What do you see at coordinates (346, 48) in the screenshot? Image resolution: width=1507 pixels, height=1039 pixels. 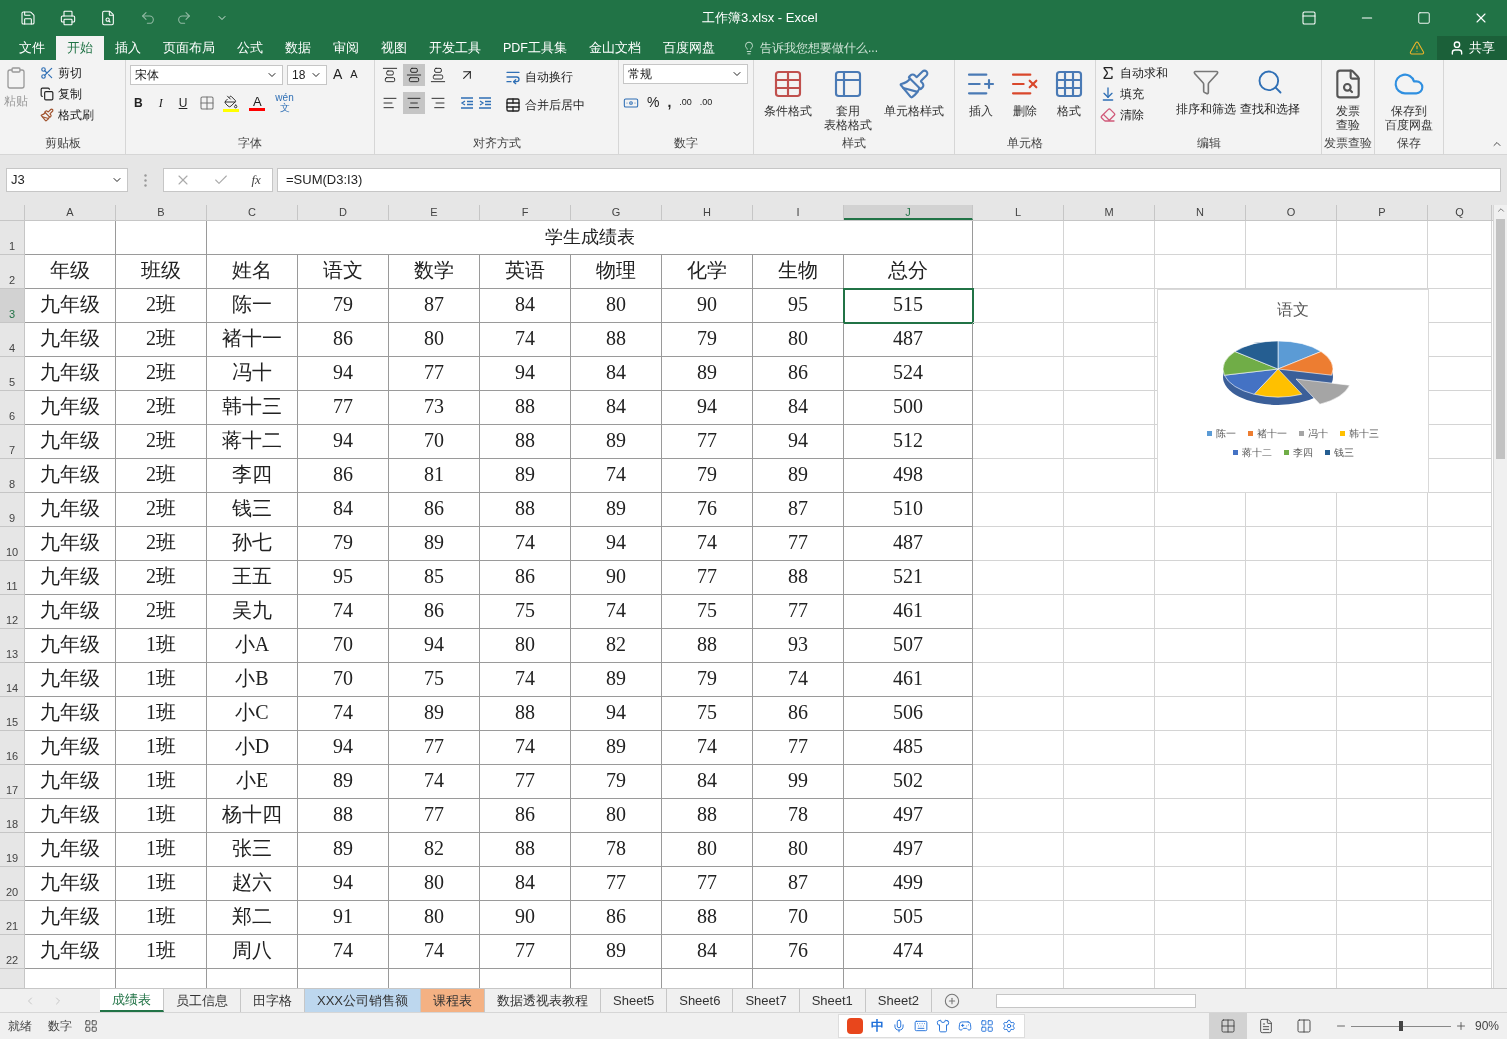 I see `menu-tab: 审阅` at bounding box center [346, 48].